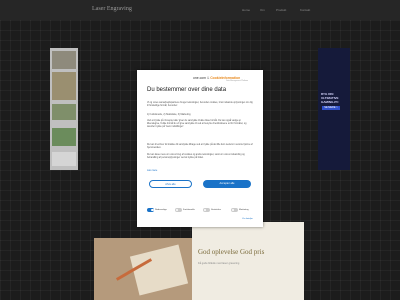 The image size is (400, 300). Describe the element at coordinates (227, 184) in the screenshot. I see `accept-all-button: Accepter alle` at that location.